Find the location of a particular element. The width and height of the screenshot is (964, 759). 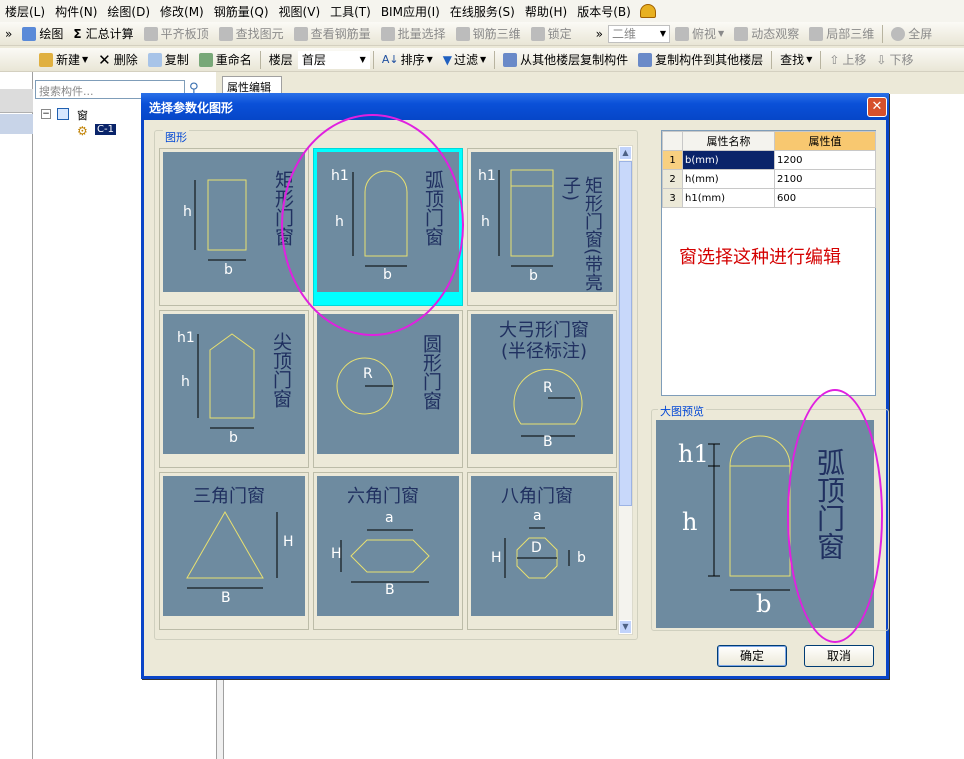

batch-select-icon is located at coordinates (387, 33).